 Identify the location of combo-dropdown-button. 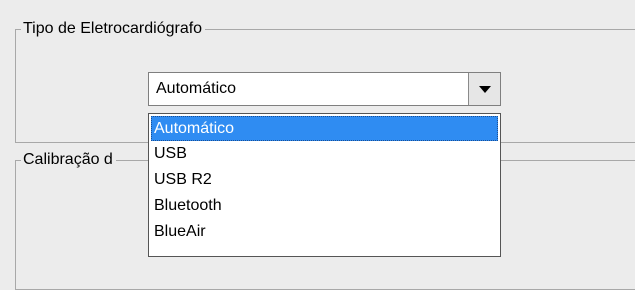
(484, 89).